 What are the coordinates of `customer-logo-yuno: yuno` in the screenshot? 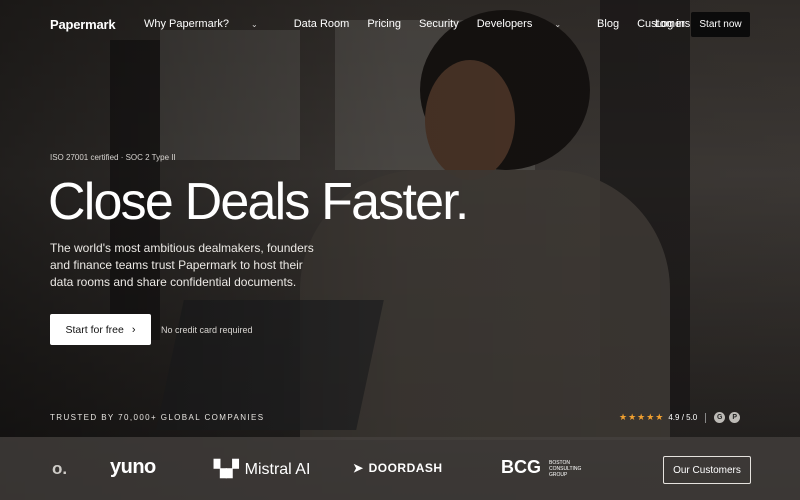 It's located at (133, 467).